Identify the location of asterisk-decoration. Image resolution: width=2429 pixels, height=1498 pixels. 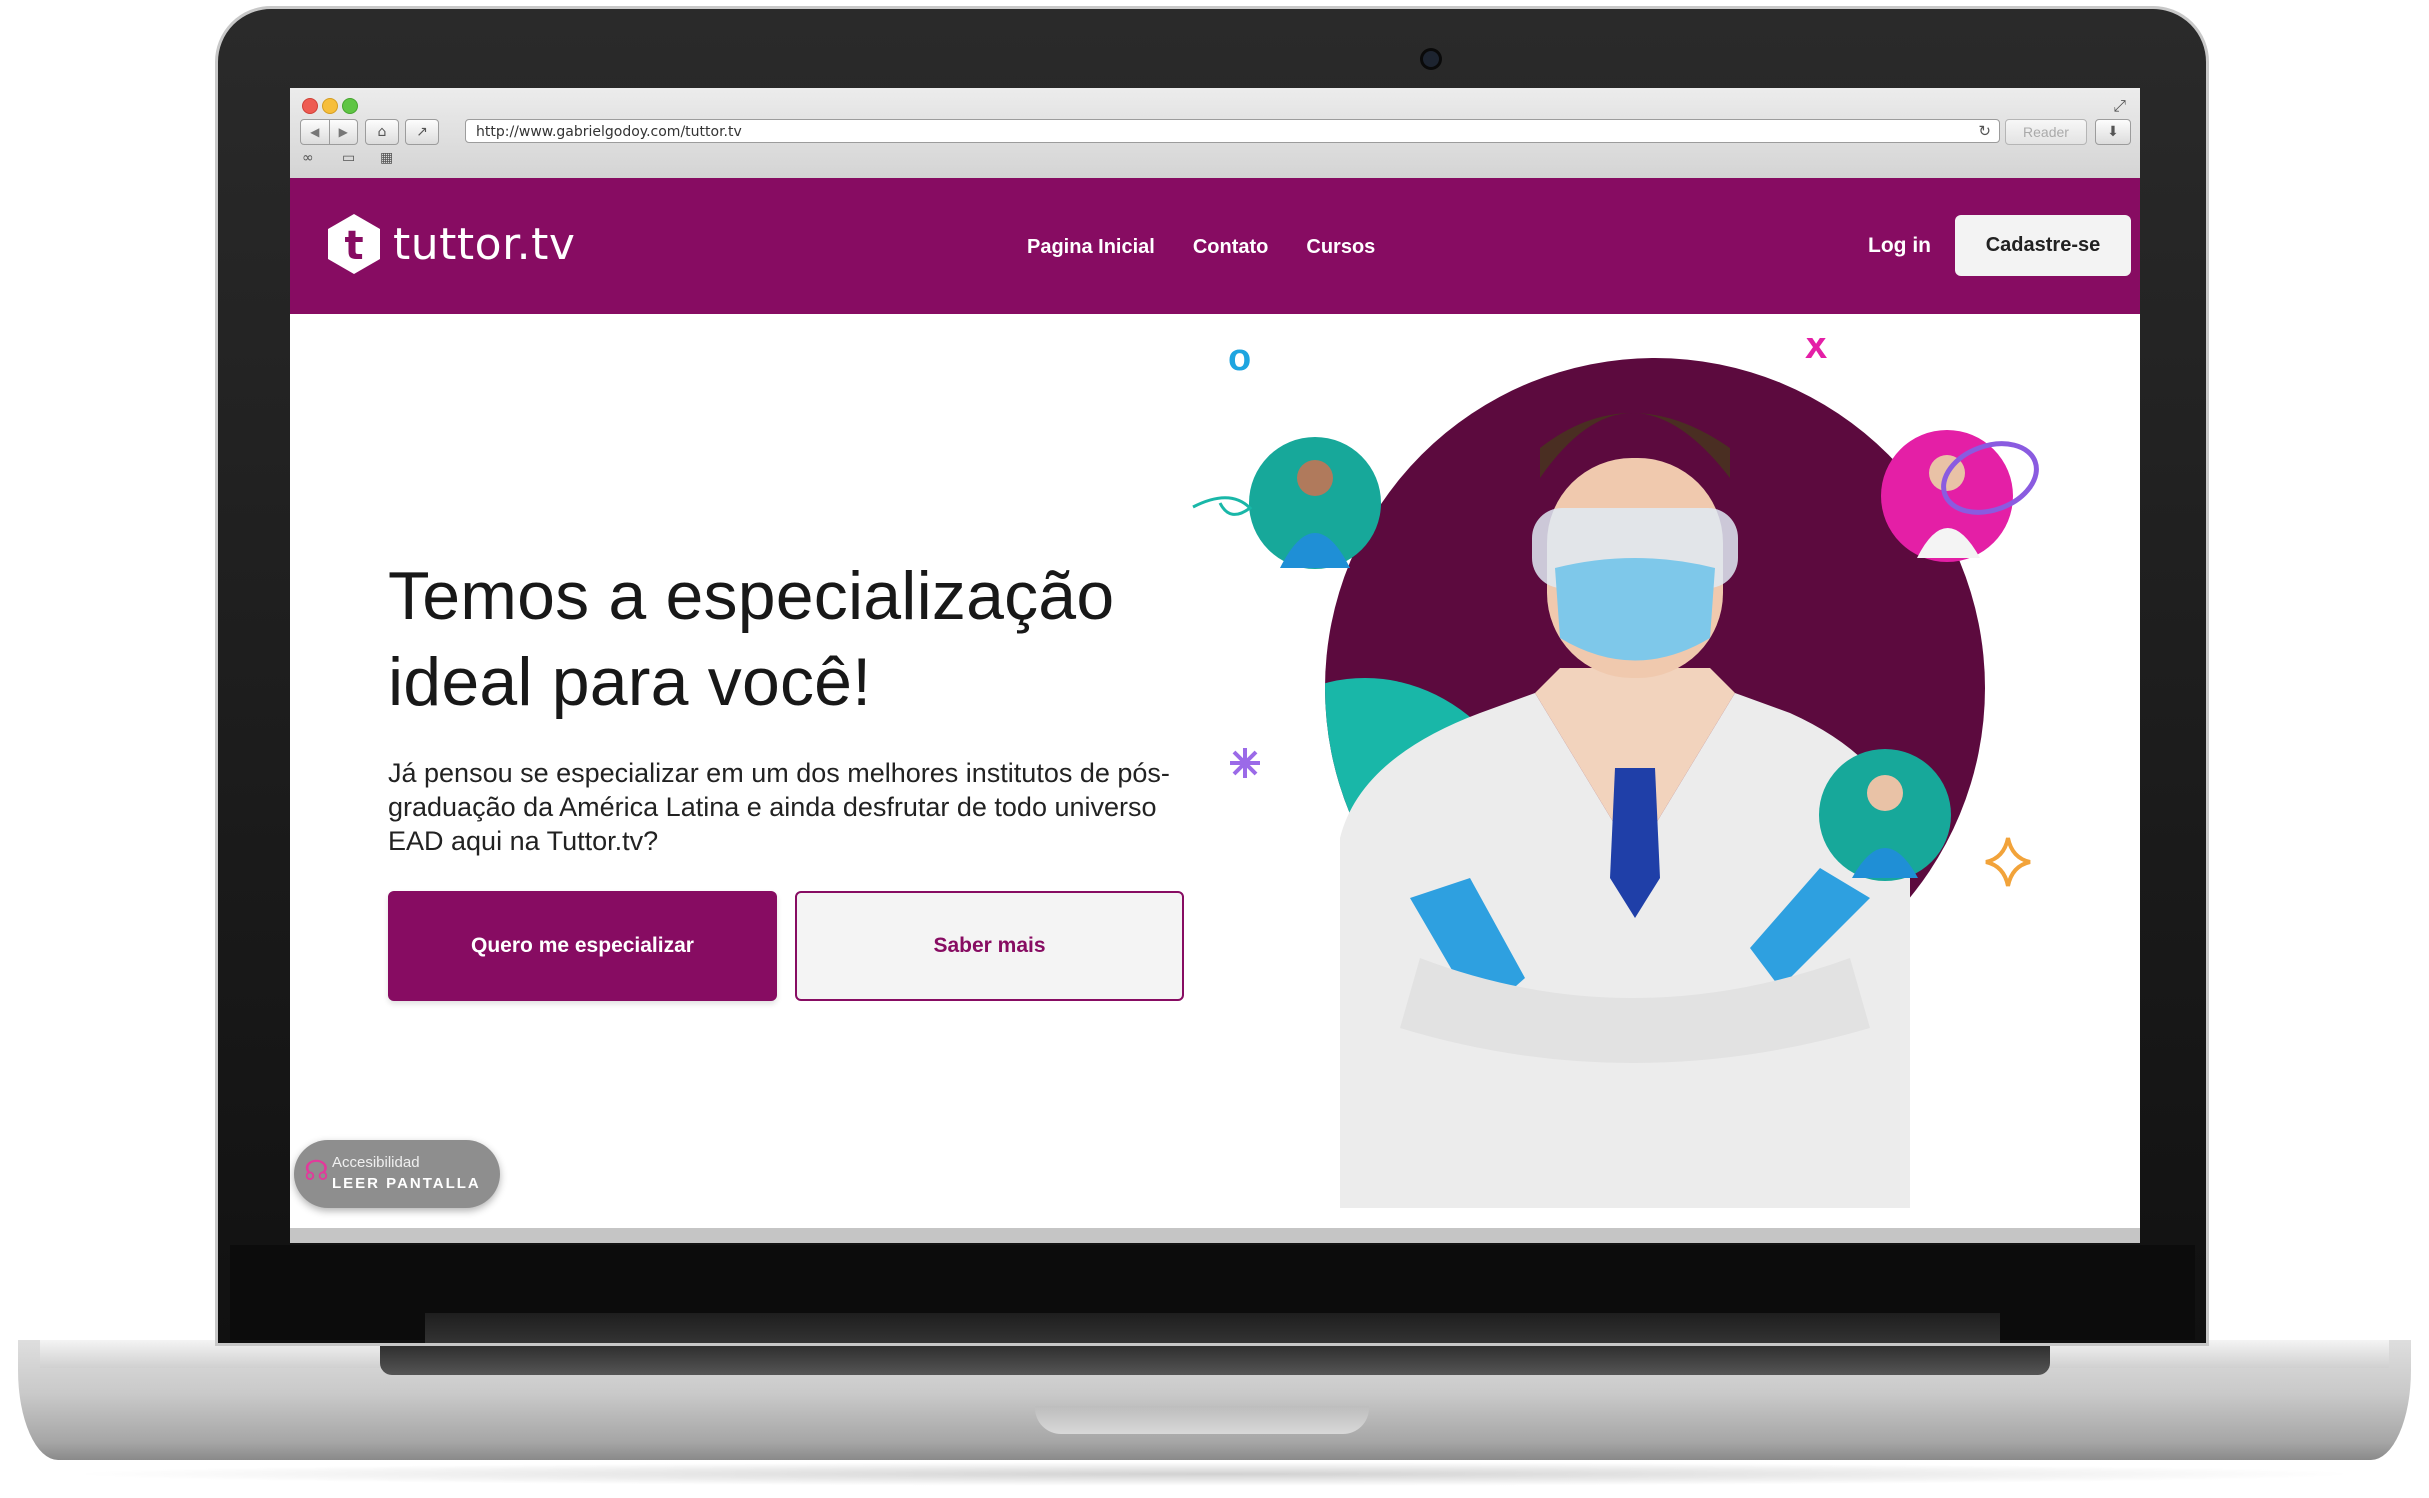
(1245, 763).